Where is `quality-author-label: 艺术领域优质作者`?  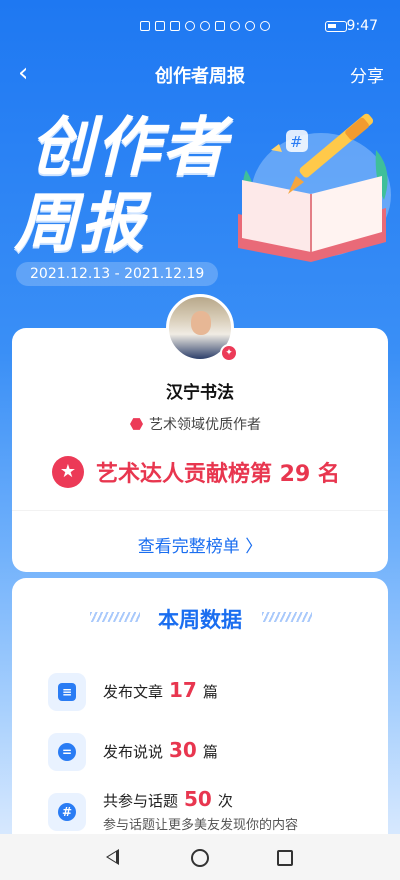 quality-author-label: 艺术领域优质作者 is located at coordinates (205, 425).